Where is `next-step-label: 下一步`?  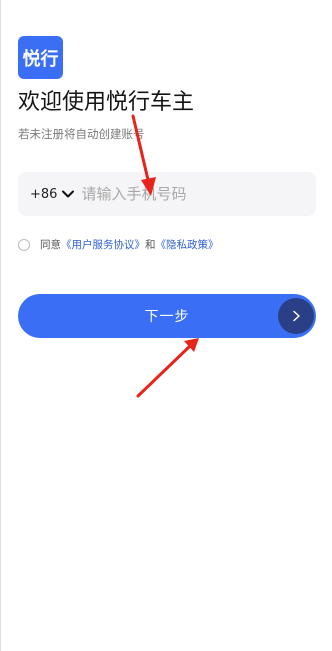 next-step-label: 下一步 is located at coordinates (167, 317).